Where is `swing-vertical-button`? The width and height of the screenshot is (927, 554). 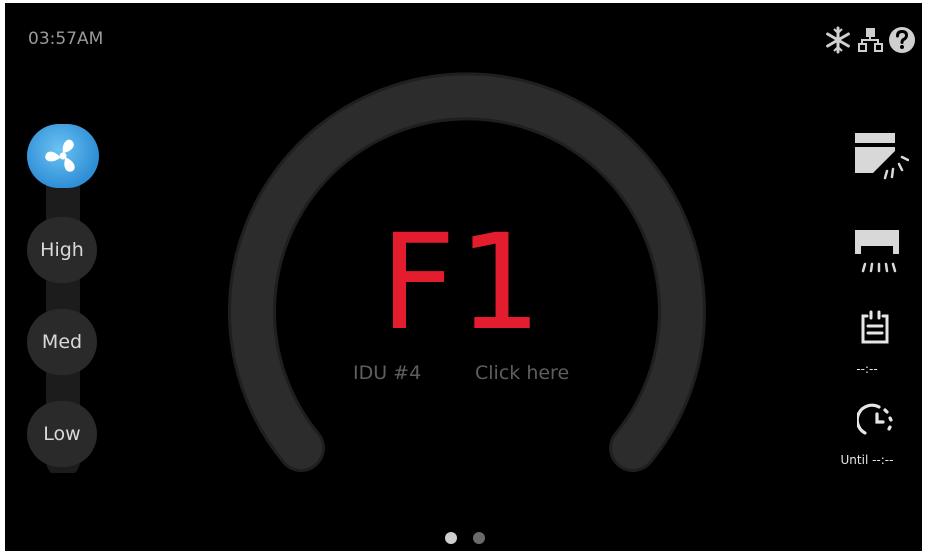
swing-vertical-button is located at coordinates (878, 255).